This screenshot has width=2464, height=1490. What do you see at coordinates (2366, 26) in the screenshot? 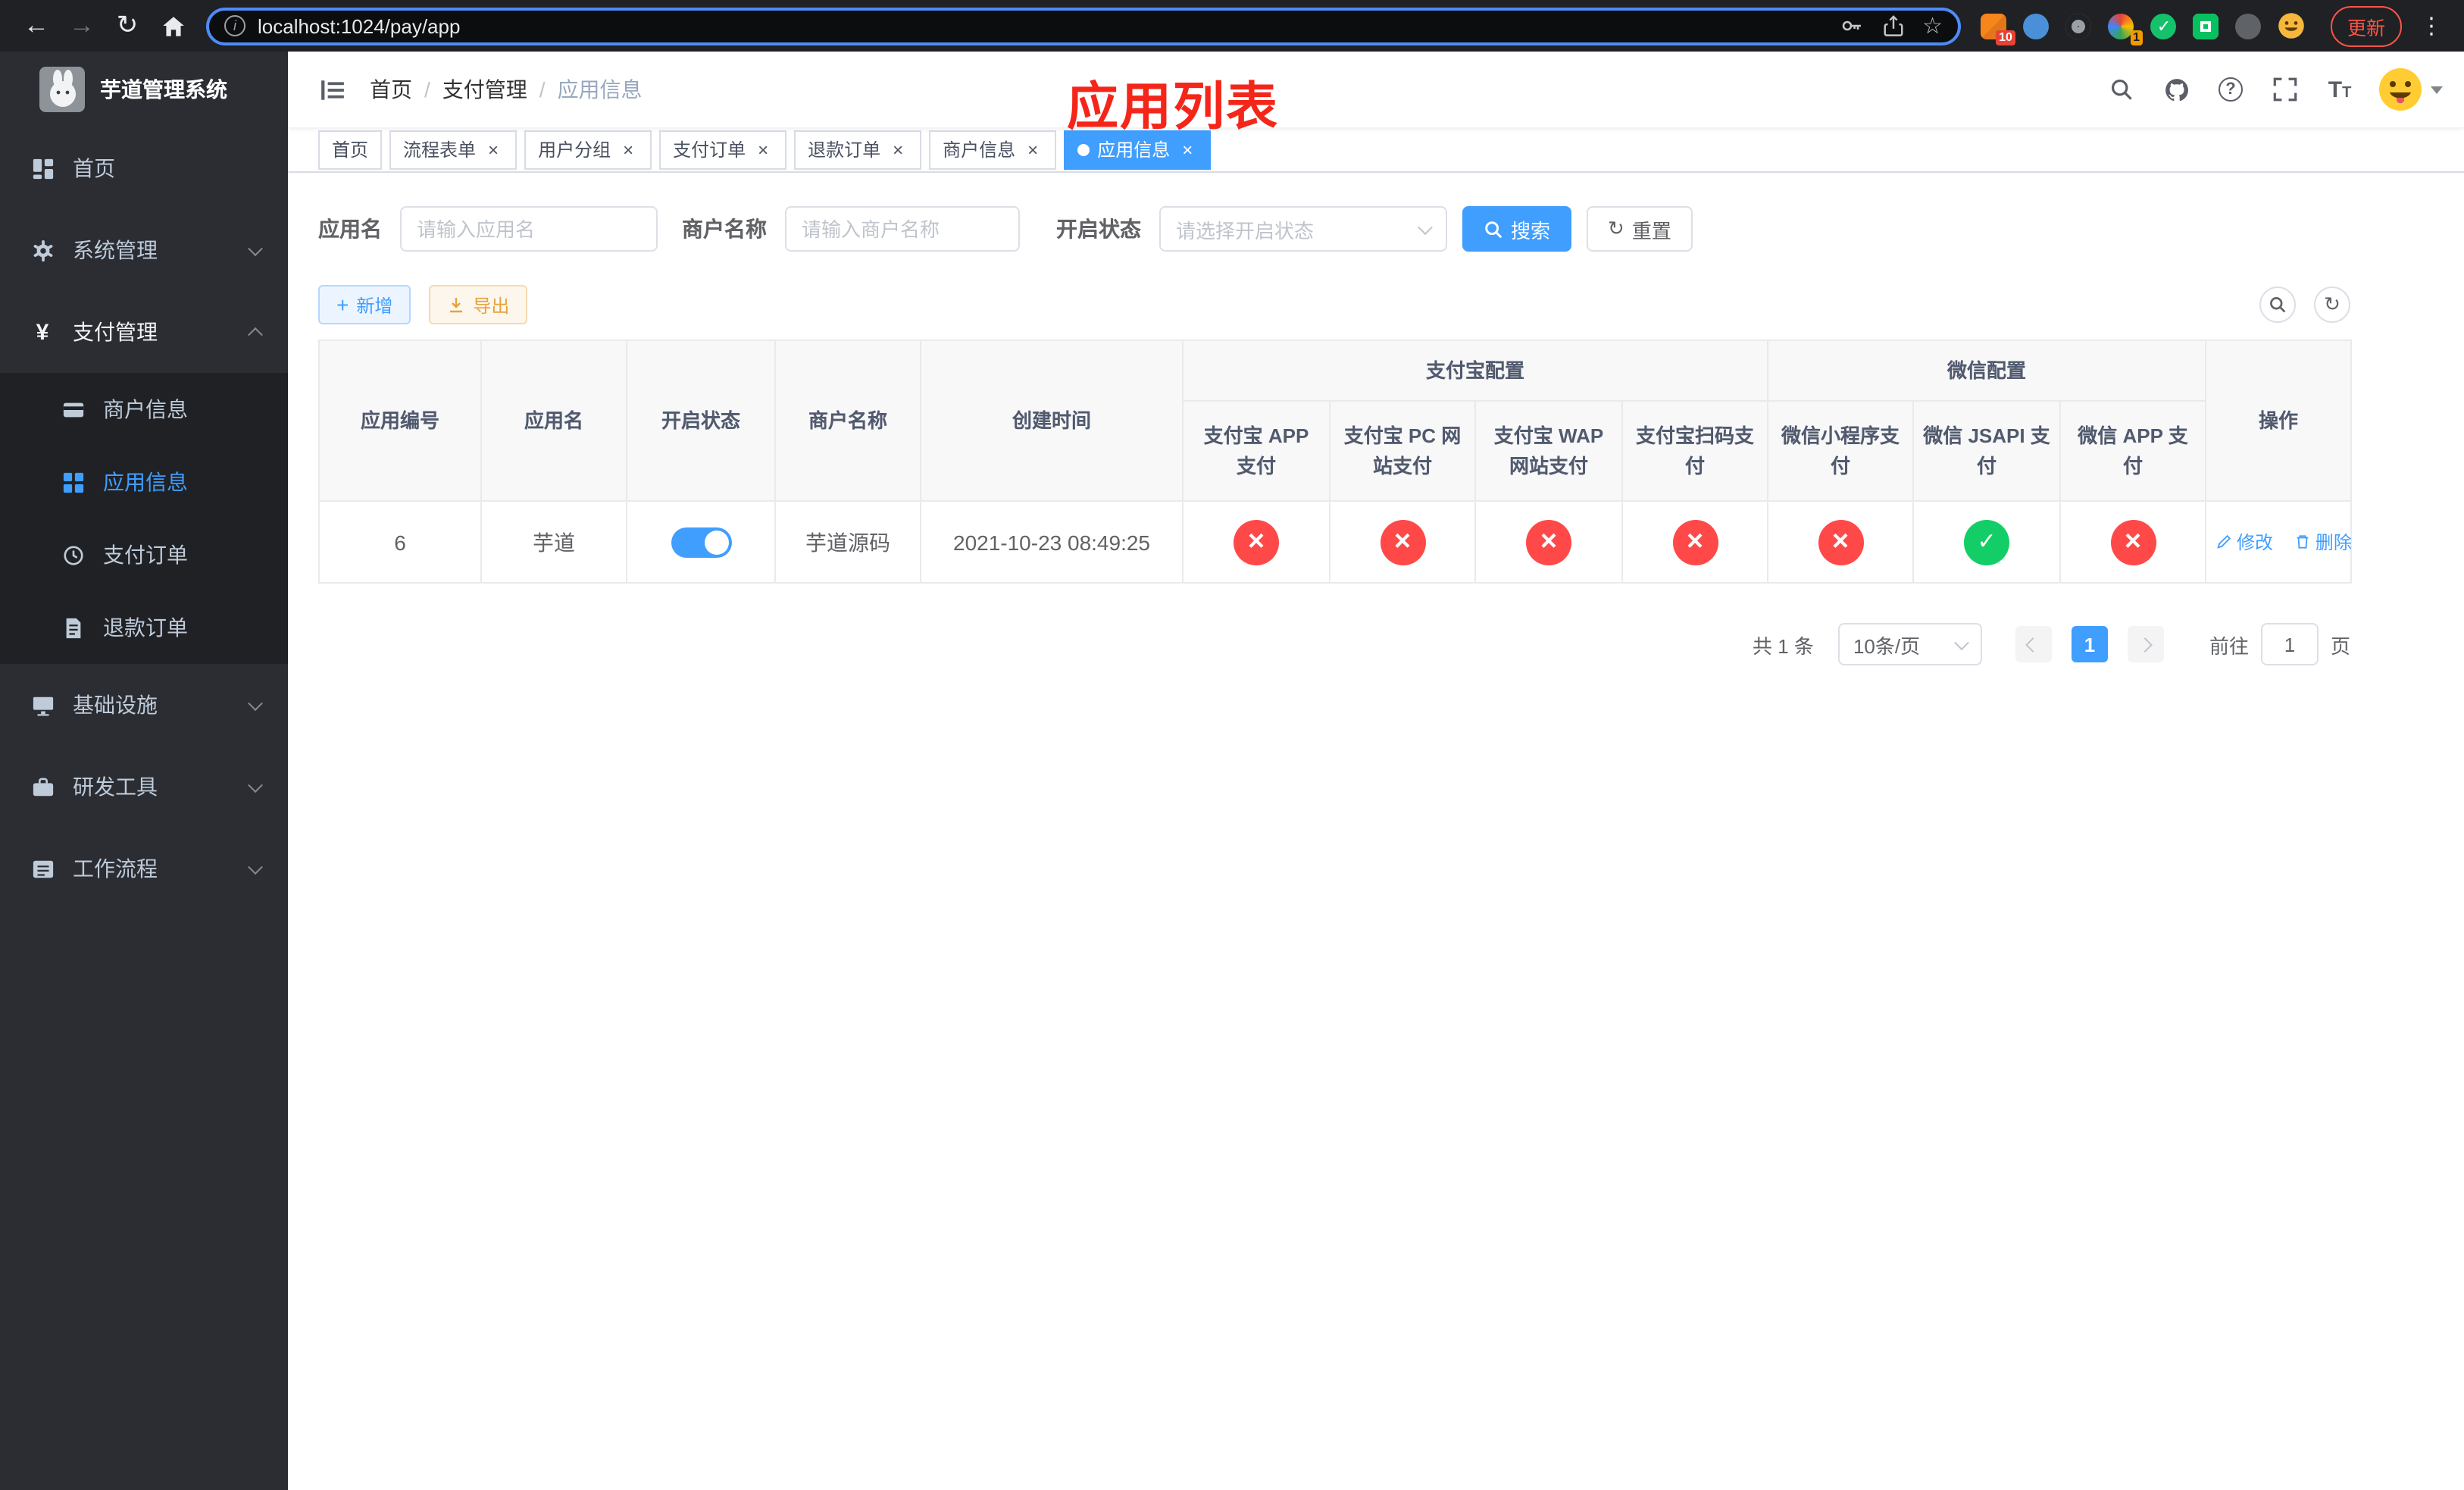
I see `chrome-update-button: 更新` at bounding box center [2366, 26].